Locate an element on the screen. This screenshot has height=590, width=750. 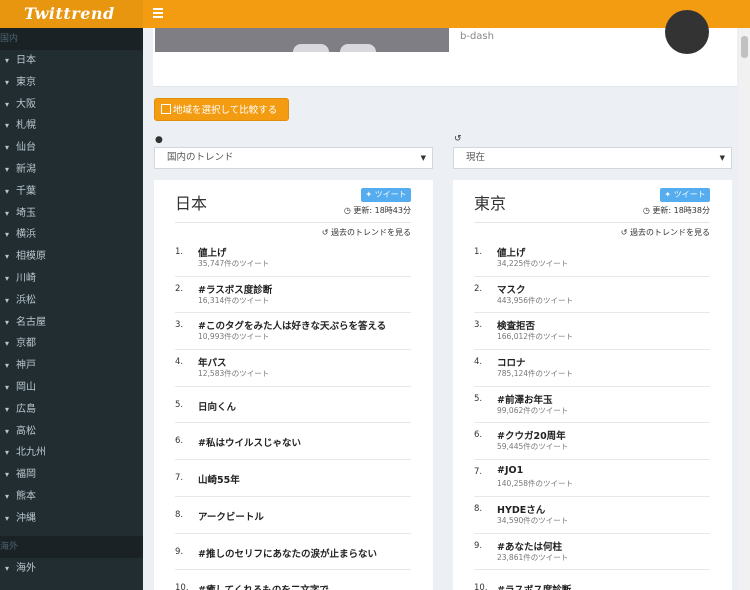
trend-row: 3. 検査拒否 166,012件のツイート is located at coordinates (592, 332).